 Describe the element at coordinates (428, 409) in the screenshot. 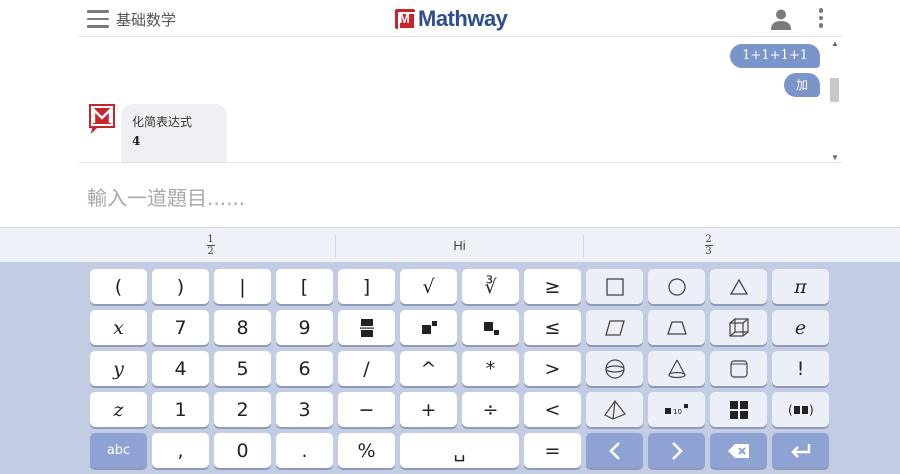

I see `key-plus: +` at that location.